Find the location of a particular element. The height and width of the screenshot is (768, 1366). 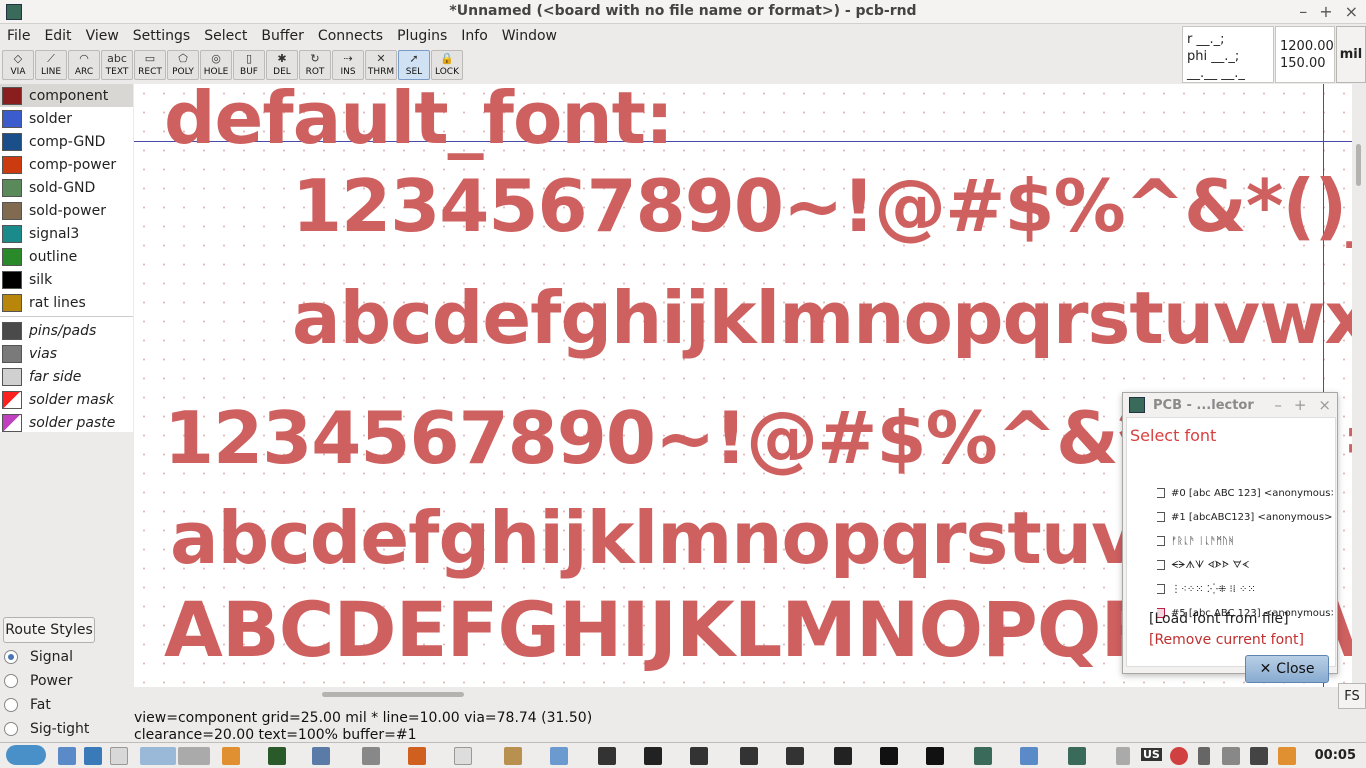

tool-ins-button: ⇢ INS is located at coordinates (348, 65).